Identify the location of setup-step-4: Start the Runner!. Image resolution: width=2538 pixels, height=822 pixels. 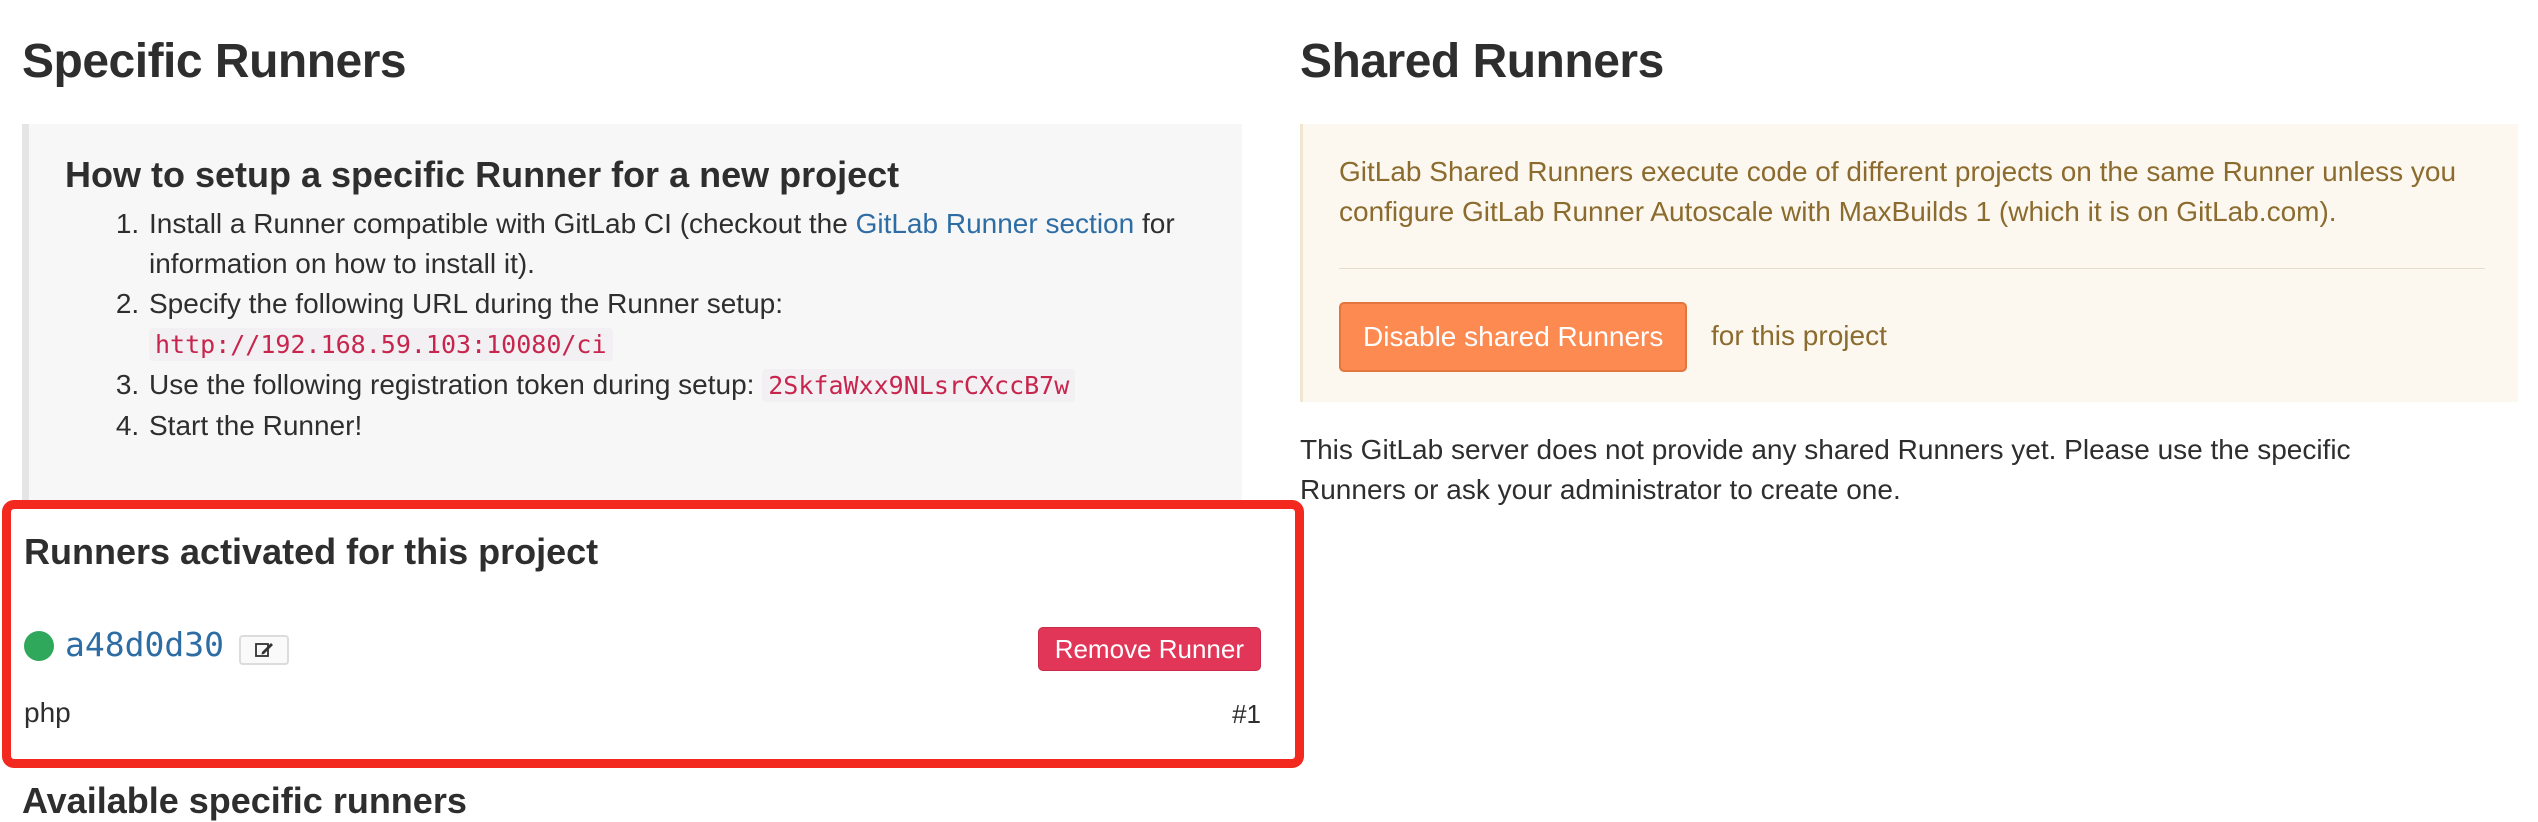
(687, 426).